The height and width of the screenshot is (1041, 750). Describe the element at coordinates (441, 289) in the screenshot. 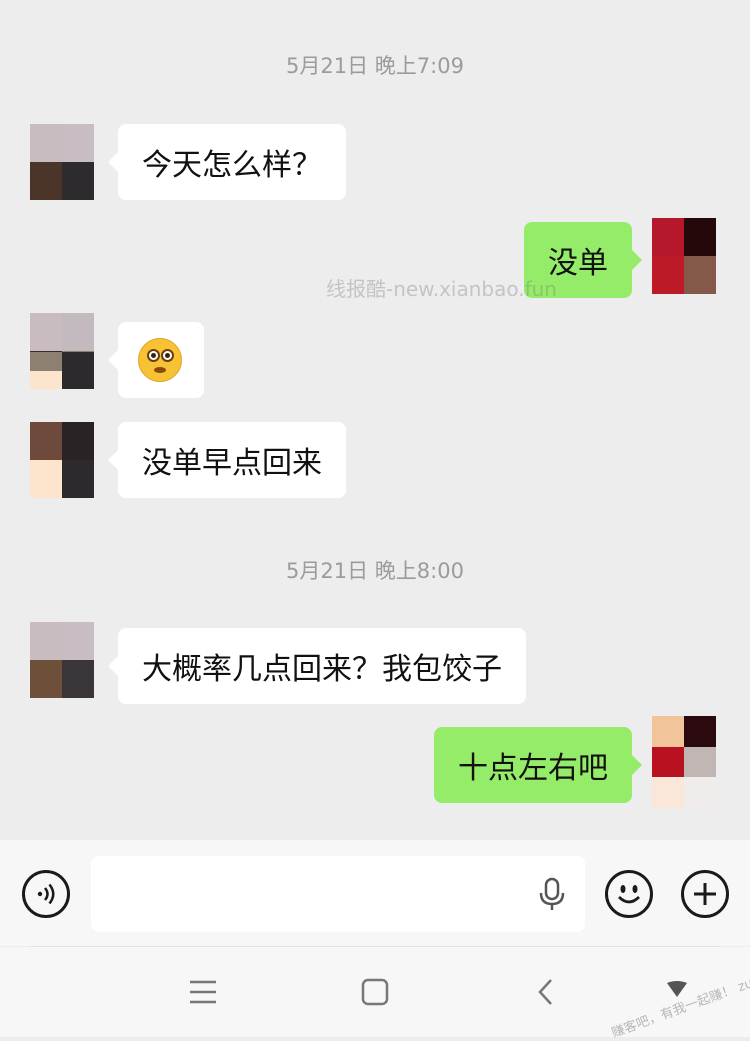

I see `watermark-text: 线报酷-new.xianbao.fun` at that location.